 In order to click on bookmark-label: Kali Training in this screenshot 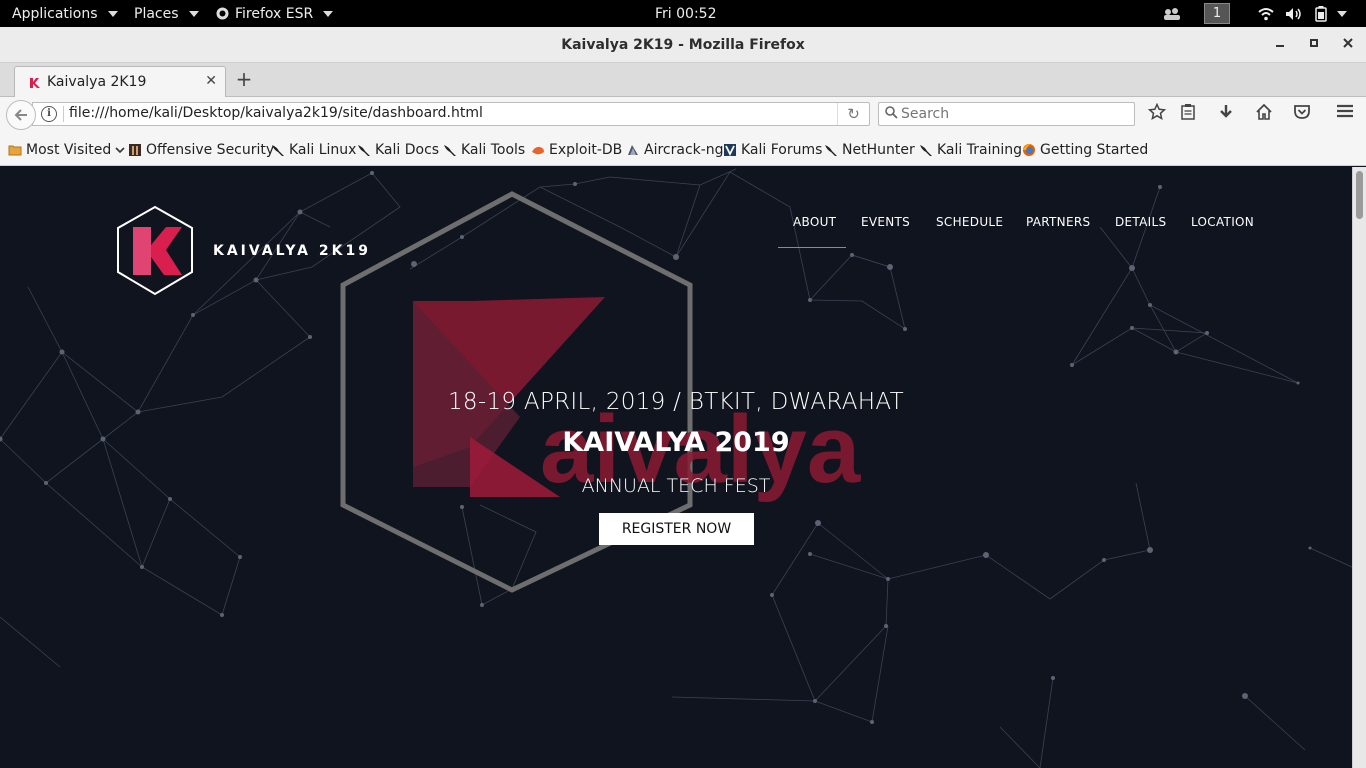, I will do `click(979, 150)`.